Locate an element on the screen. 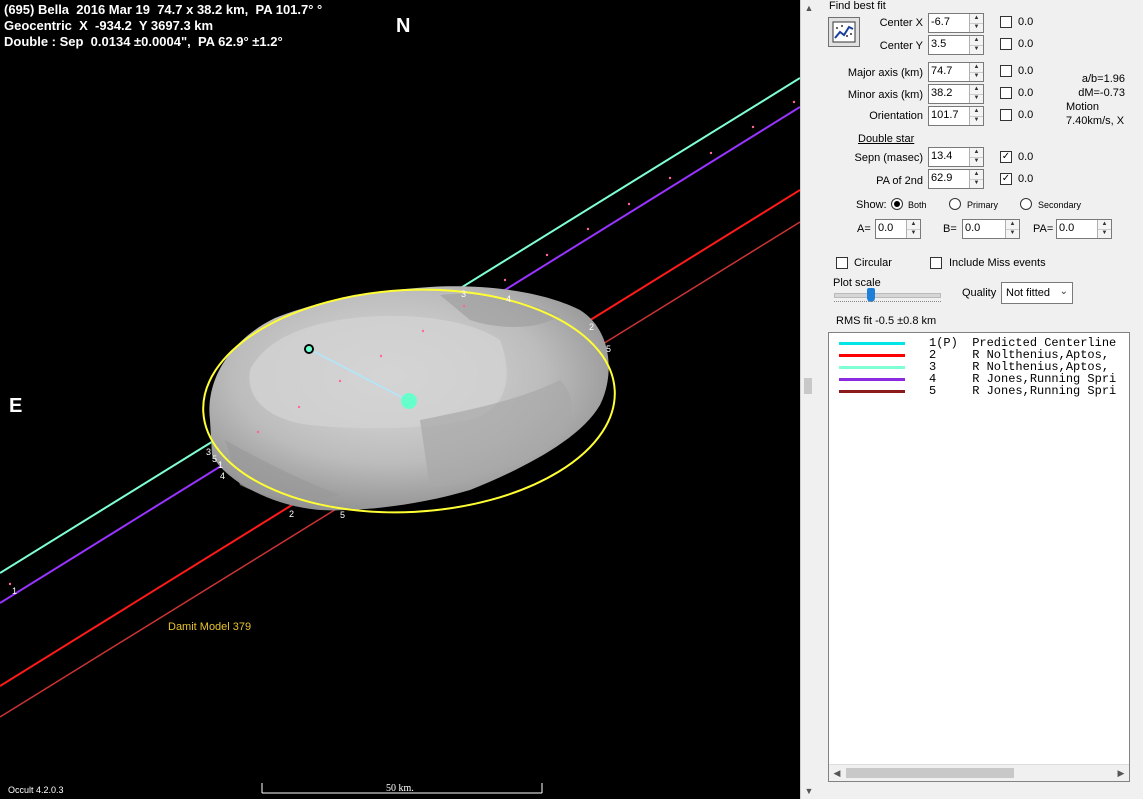 The height and width of the screenshot is (799, 1143). pa-2nd-value: 62.9 is located at coordinates (941, 178).